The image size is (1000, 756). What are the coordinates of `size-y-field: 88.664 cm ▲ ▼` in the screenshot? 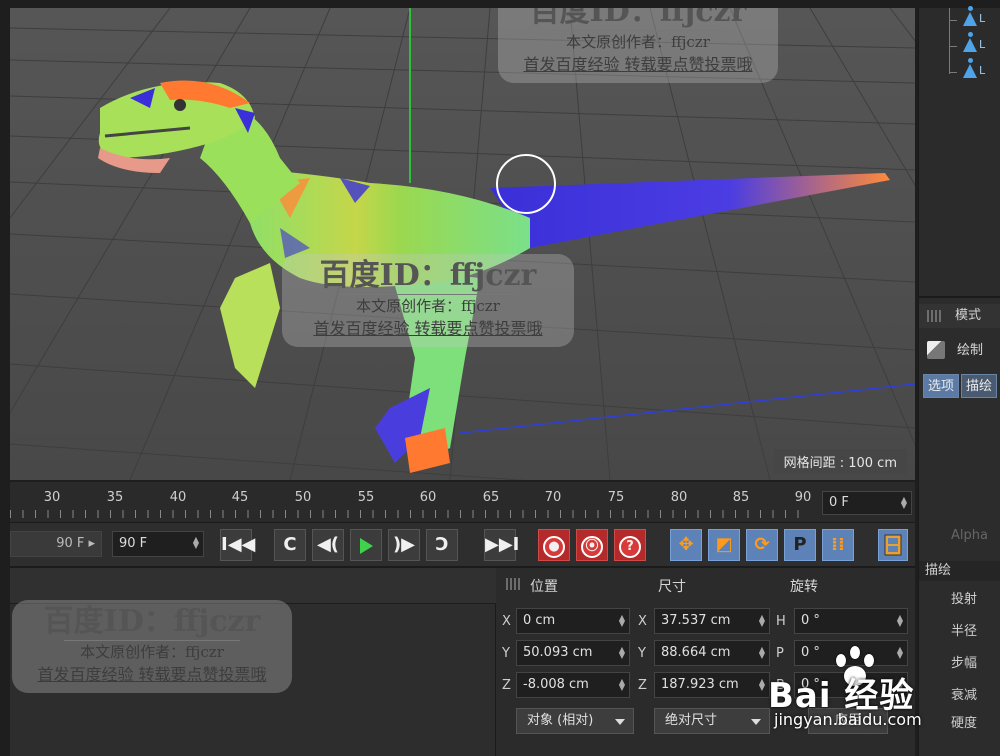 It's located at (712, 653).